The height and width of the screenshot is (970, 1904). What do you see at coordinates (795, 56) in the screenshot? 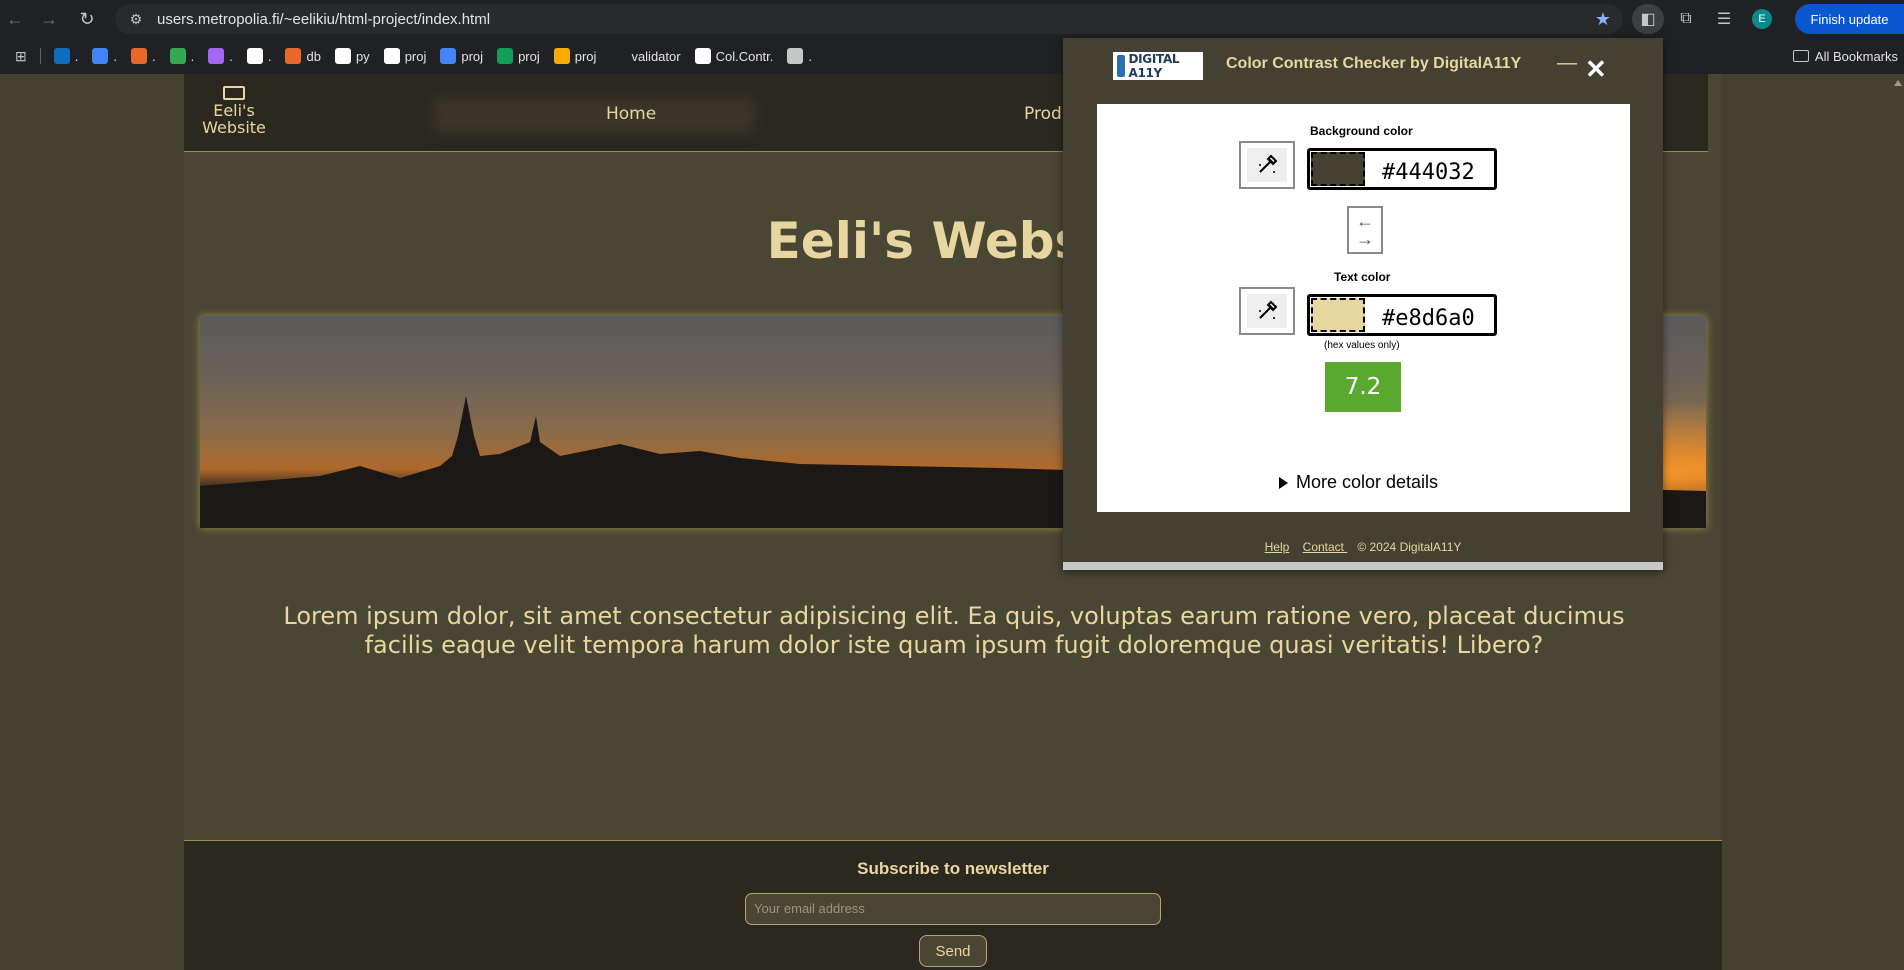
I see `extension-icon` at bounding box center [795, 56].